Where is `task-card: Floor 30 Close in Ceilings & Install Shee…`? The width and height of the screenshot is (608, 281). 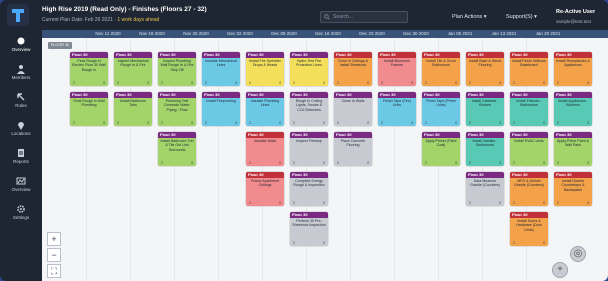
task-card: Floor 30 Close in Ceilings & Install Shee… is located at coordinates (353, 69).